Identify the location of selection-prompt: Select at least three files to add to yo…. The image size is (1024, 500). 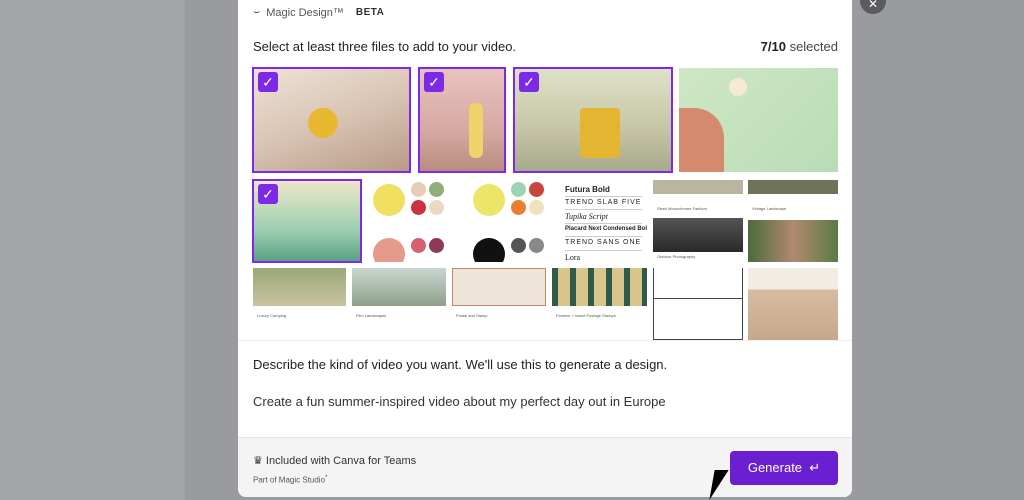
(385, 46).